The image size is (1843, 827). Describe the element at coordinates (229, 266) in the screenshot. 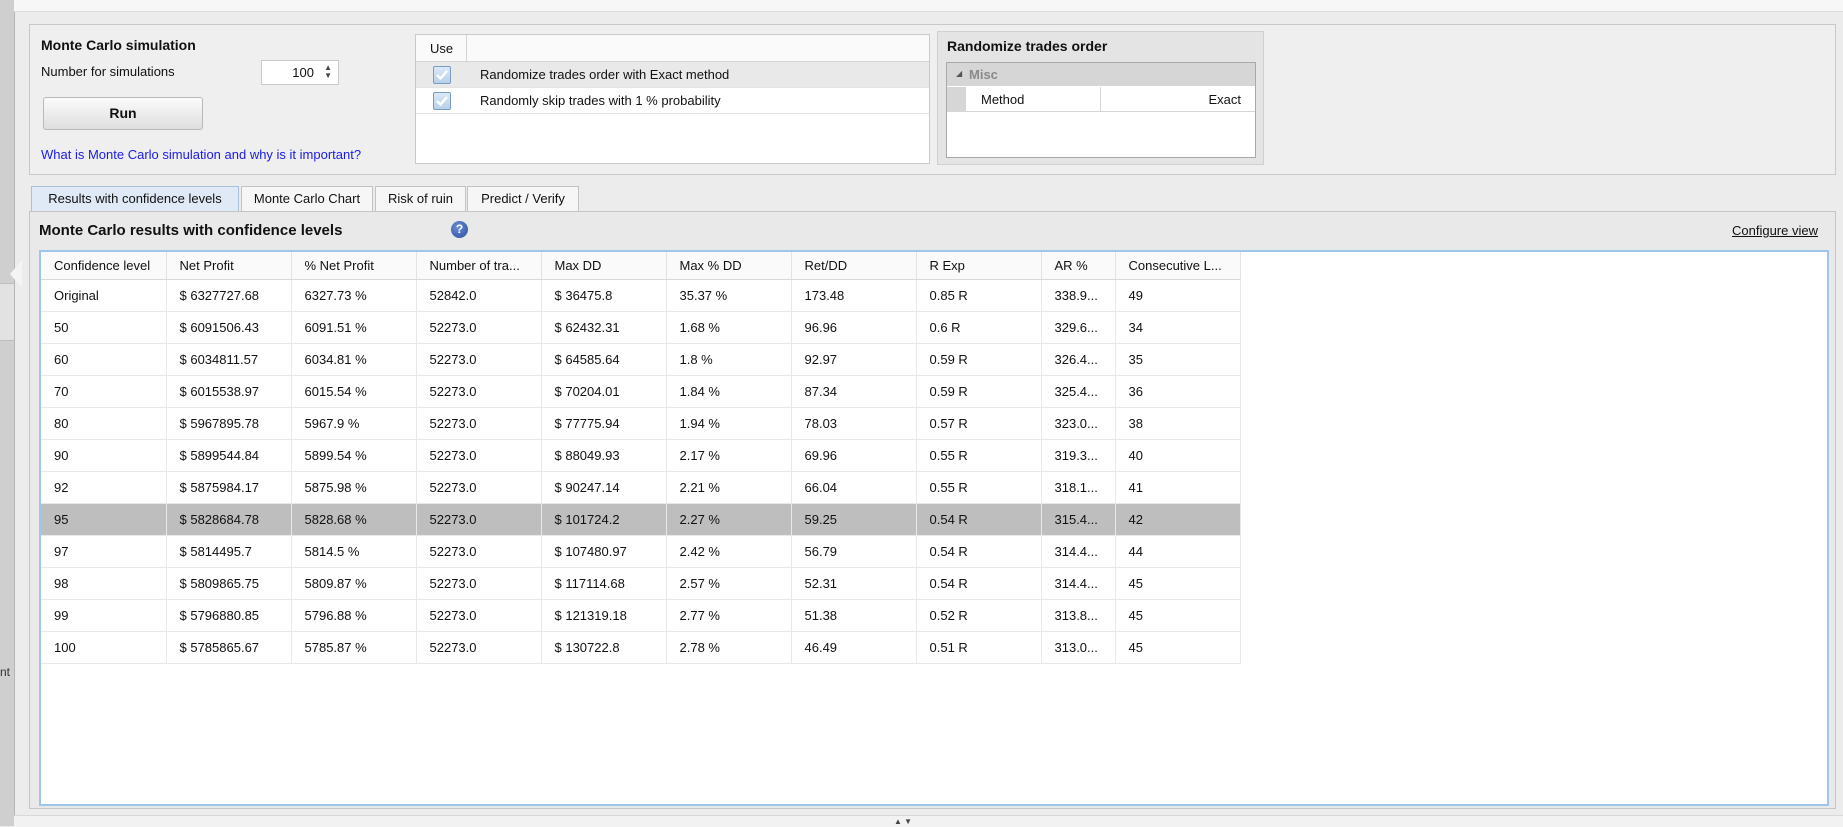

I see `column-header: Net Profit` at that location.